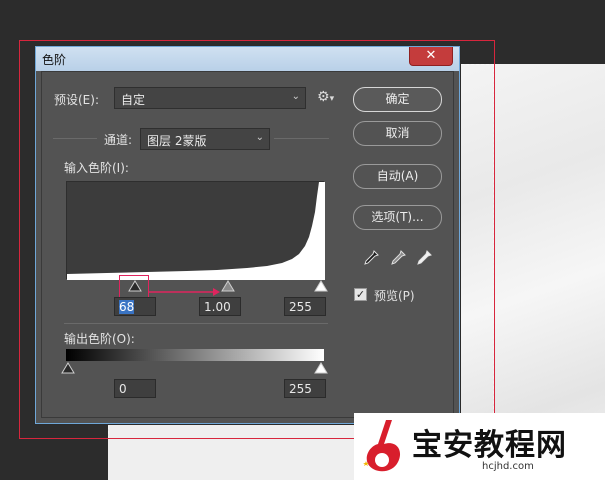  I want to click on preview-checkbox: ✓, so click(360, 294).